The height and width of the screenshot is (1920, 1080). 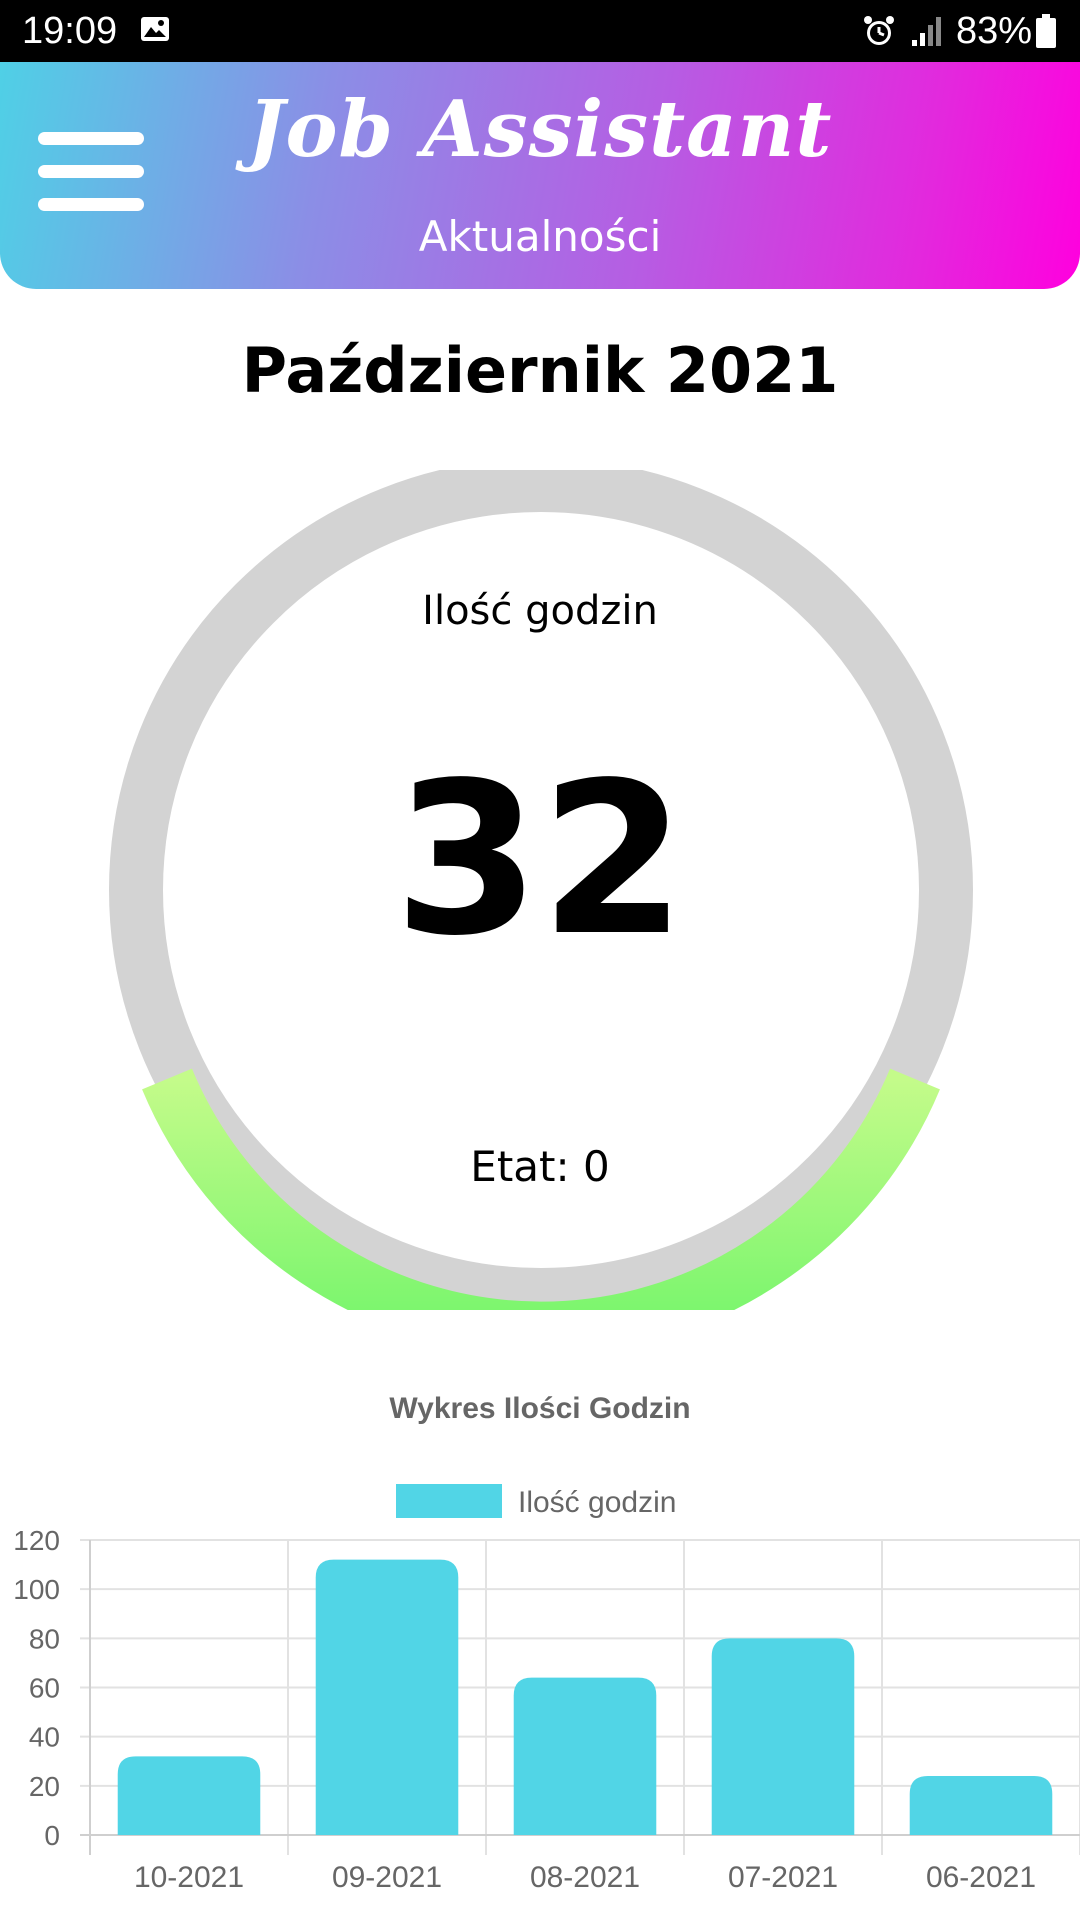 What do you see at coordinates (387, 1877) in the screenshot?
I see `x-tick-label: 09-2021` at bounding box center [387, 1877].